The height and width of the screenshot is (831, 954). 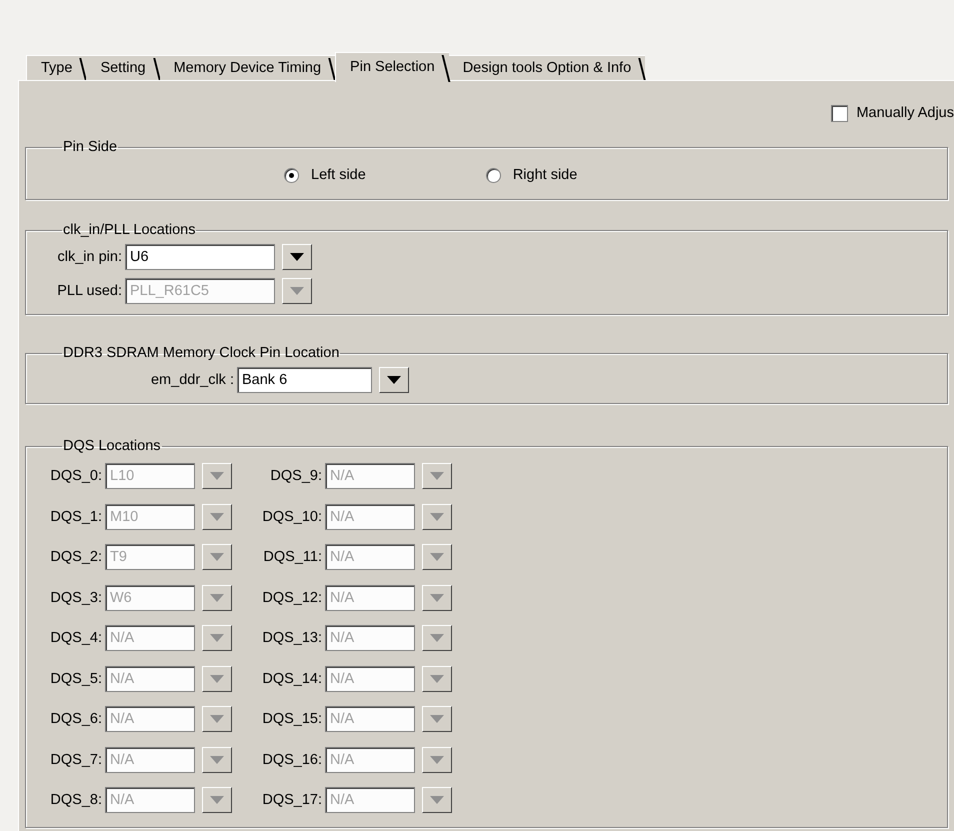 I want to click on field-label: DQS_17:, so click(x=291, y=800).